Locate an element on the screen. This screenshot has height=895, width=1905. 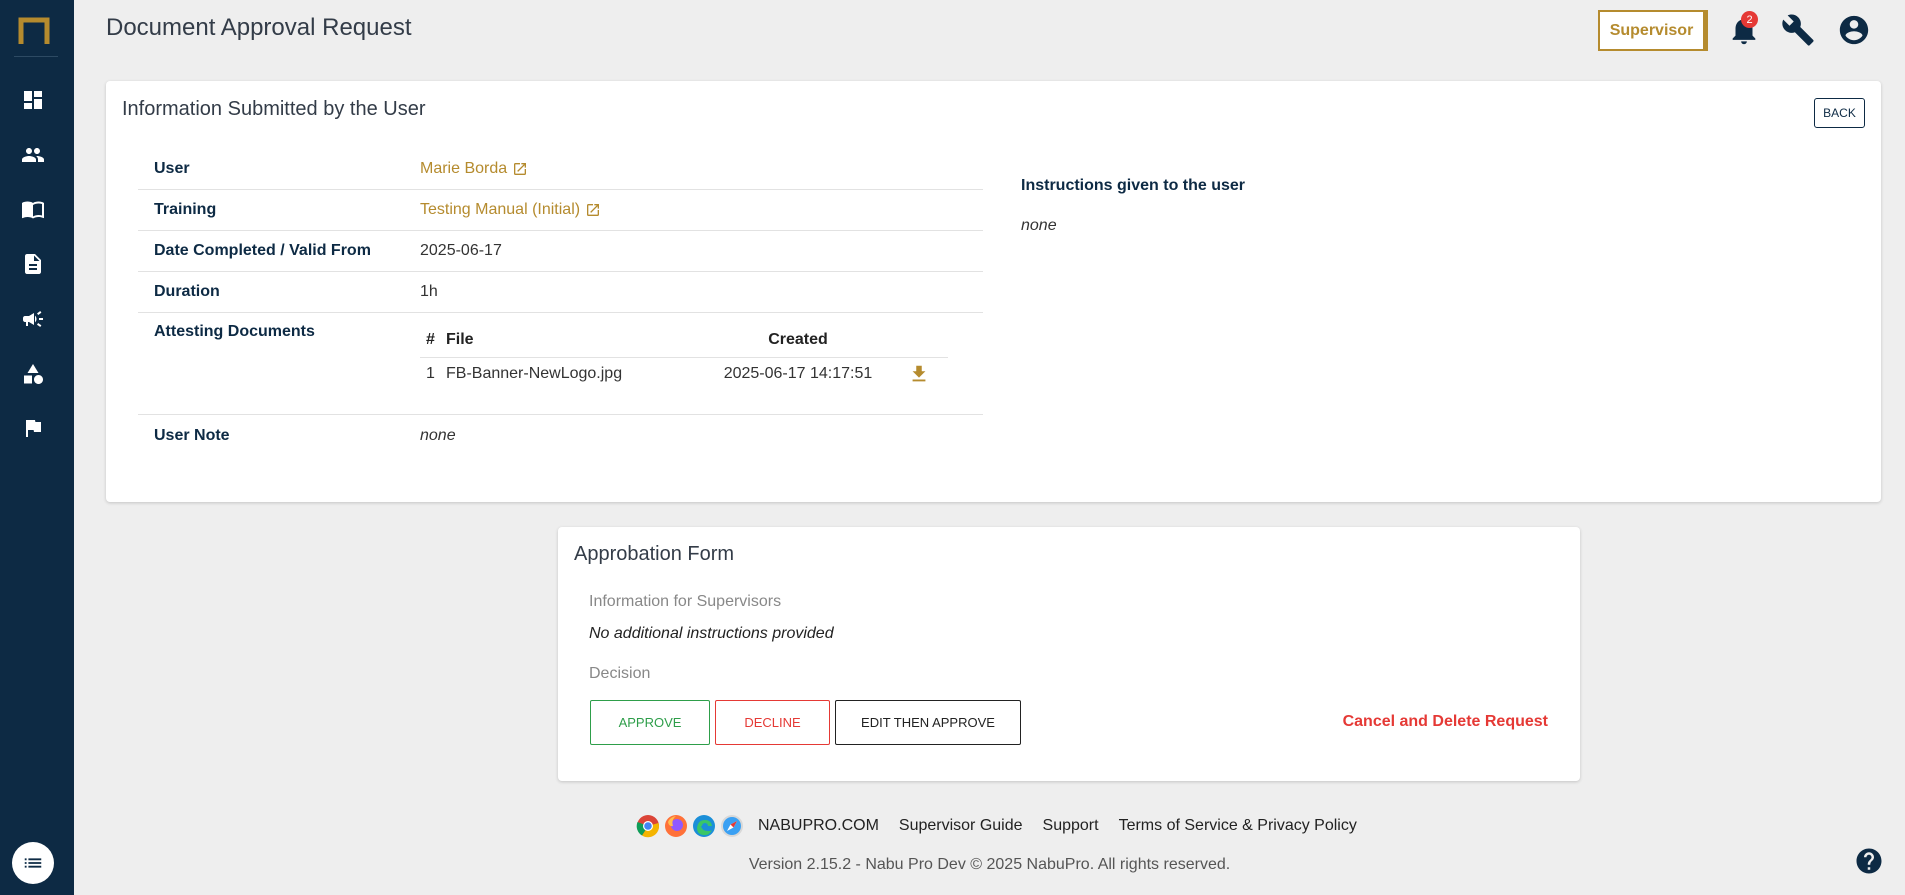
decline-button: DECLINE is located at coordinates (772, 722).